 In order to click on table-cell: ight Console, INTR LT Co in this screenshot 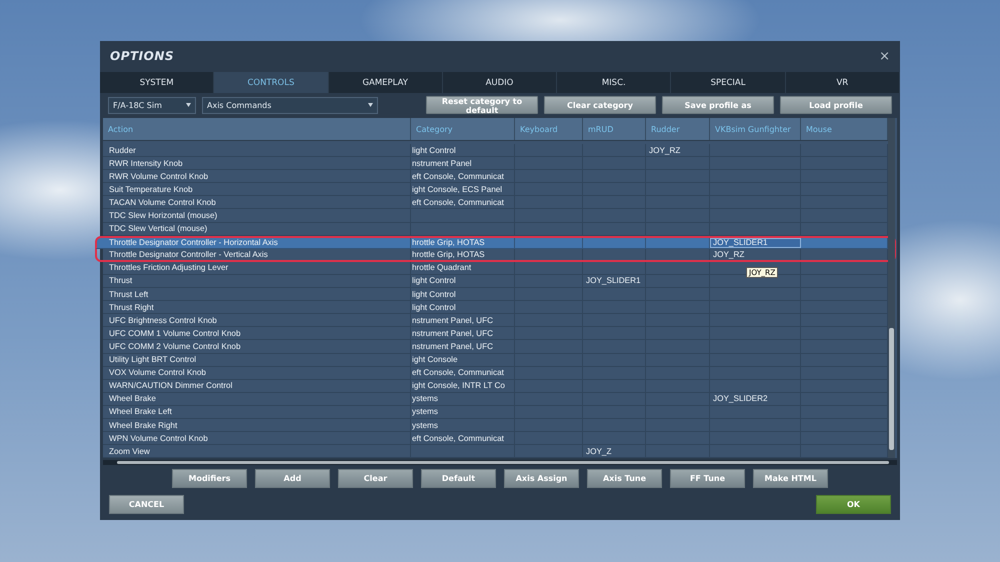, I will do `click(463, 386)`.